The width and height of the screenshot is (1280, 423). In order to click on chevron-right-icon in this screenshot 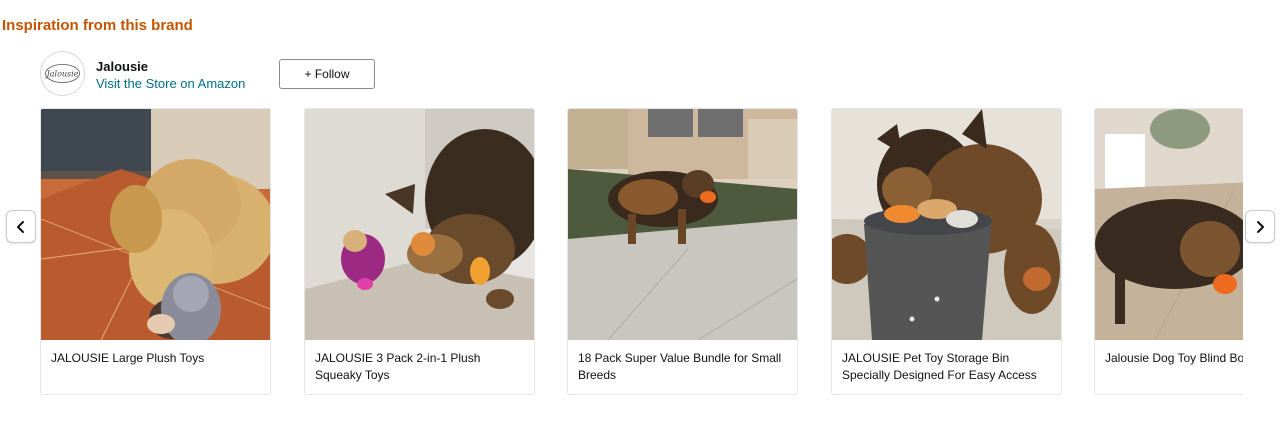, I will do `click(1260, 226)`.